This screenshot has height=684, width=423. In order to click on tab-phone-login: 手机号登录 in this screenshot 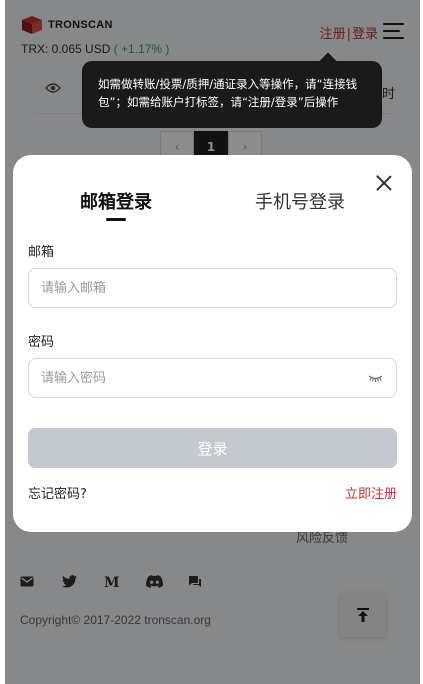, I will do `click(300, 201)`.